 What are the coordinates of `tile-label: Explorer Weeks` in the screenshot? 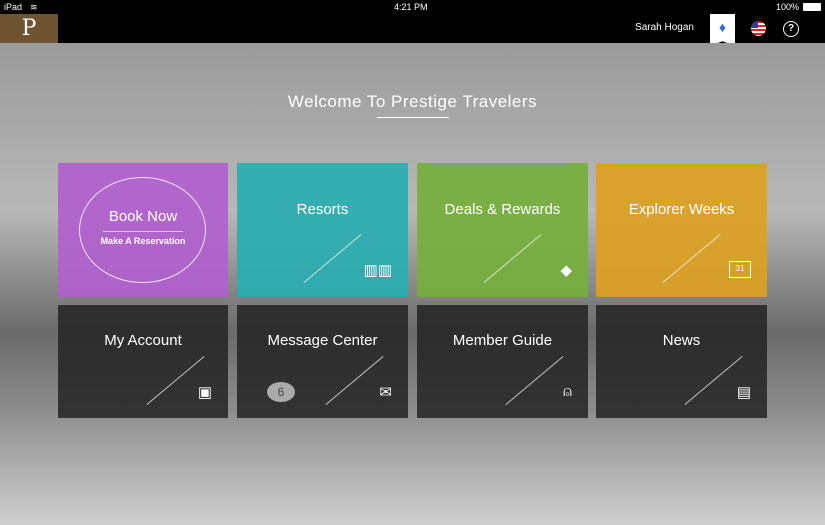 It's located at (681, 209).